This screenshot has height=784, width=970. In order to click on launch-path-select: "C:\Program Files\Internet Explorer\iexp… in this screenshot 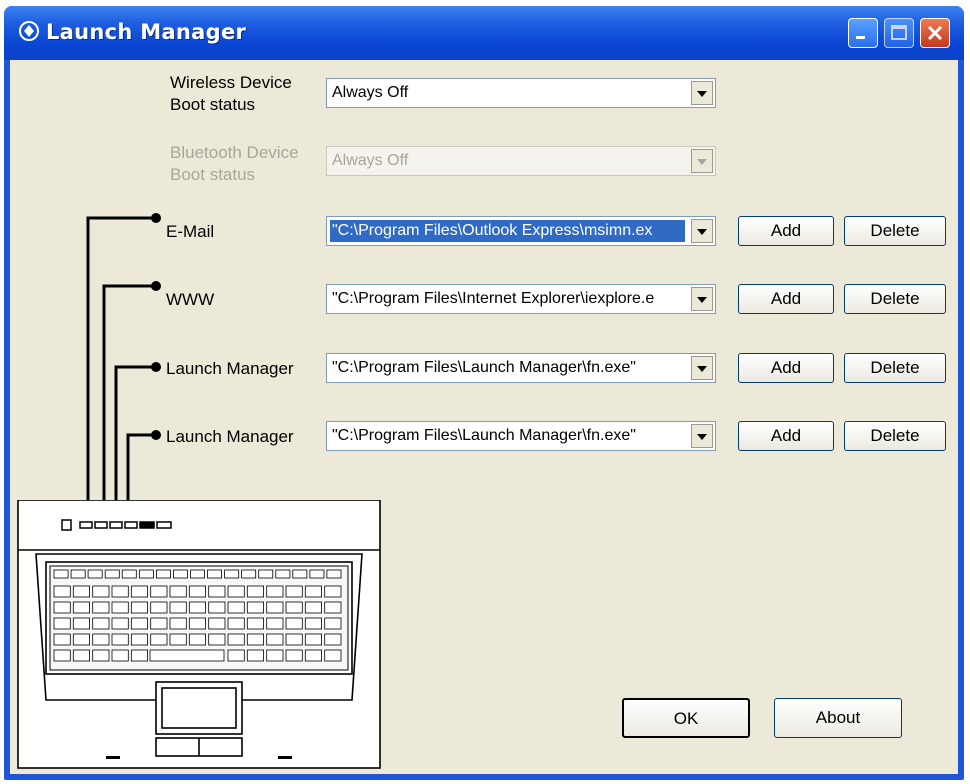, I will do `click(521, 299)`.